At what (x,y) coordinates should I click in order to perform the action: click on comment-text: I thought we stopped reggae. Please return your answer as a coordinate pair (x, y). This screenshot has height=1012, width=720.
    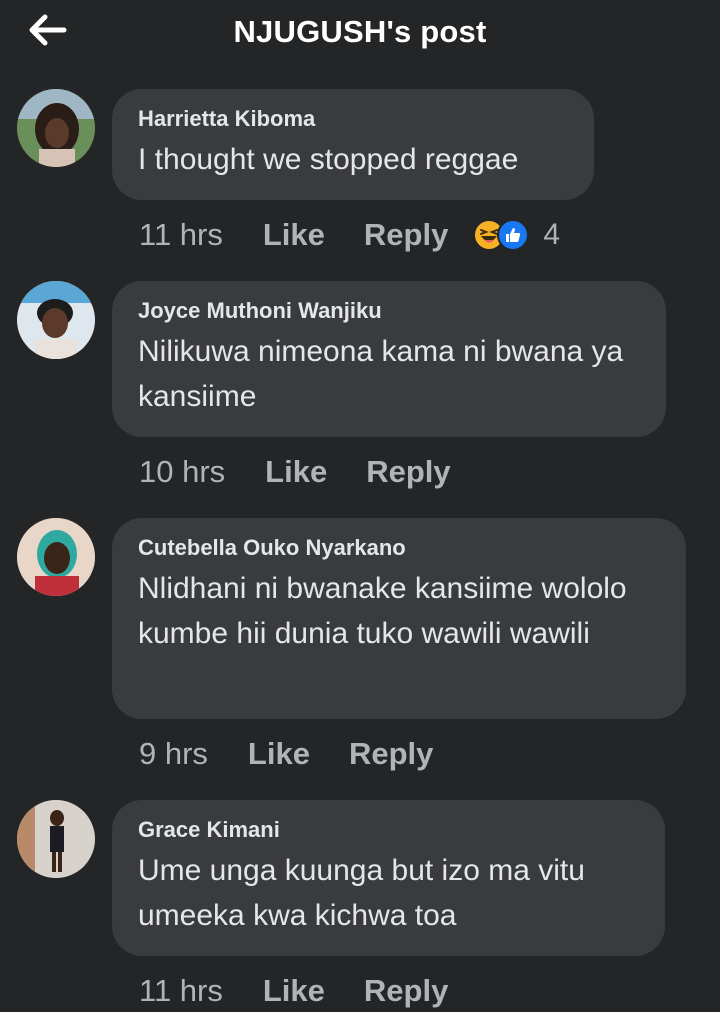
    Looking at the image, I should click on (328, 159).